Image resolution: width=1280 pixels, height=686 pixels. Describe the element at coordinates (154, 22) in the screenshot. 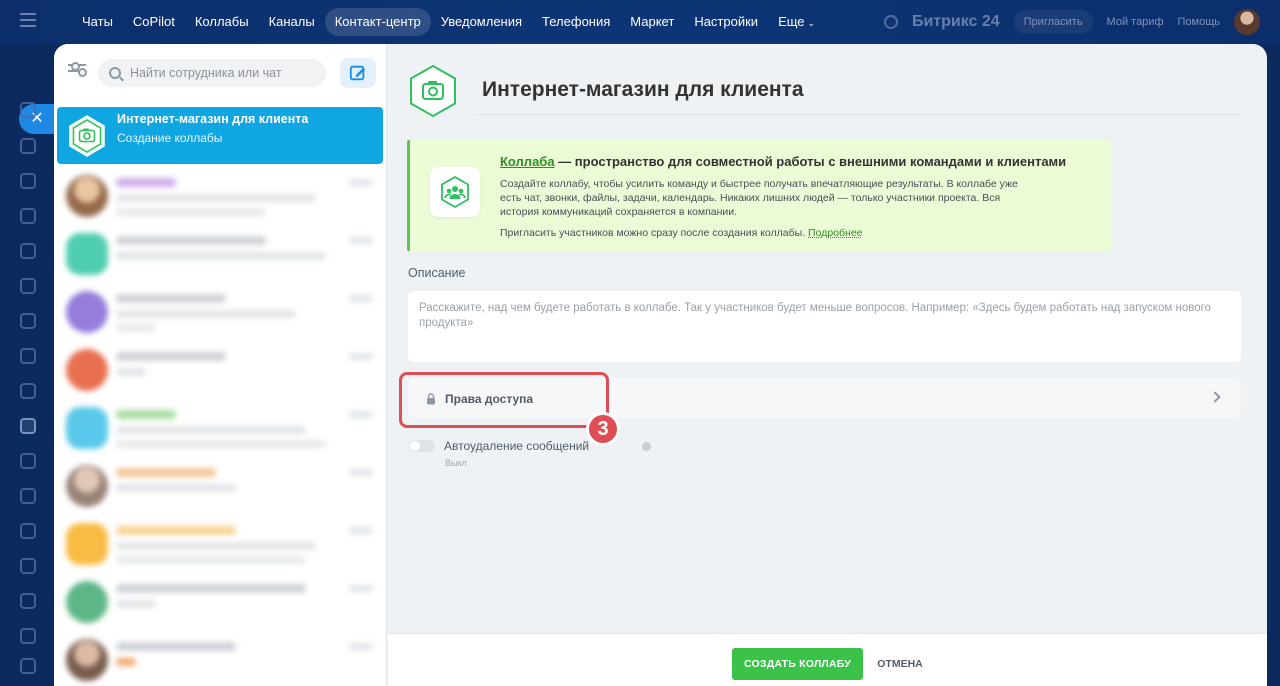

I see `nav-item-copilot: CoPilot` at that location.